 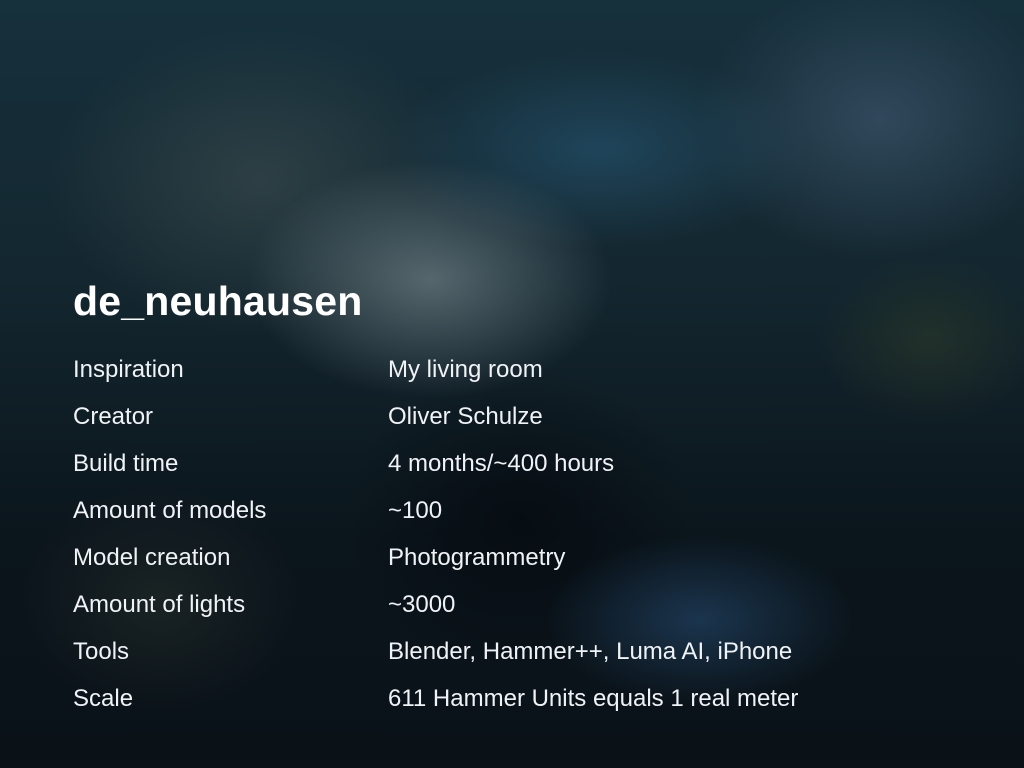 I want to click on info-value: Photogrammetry, so click(x=477, y=557).